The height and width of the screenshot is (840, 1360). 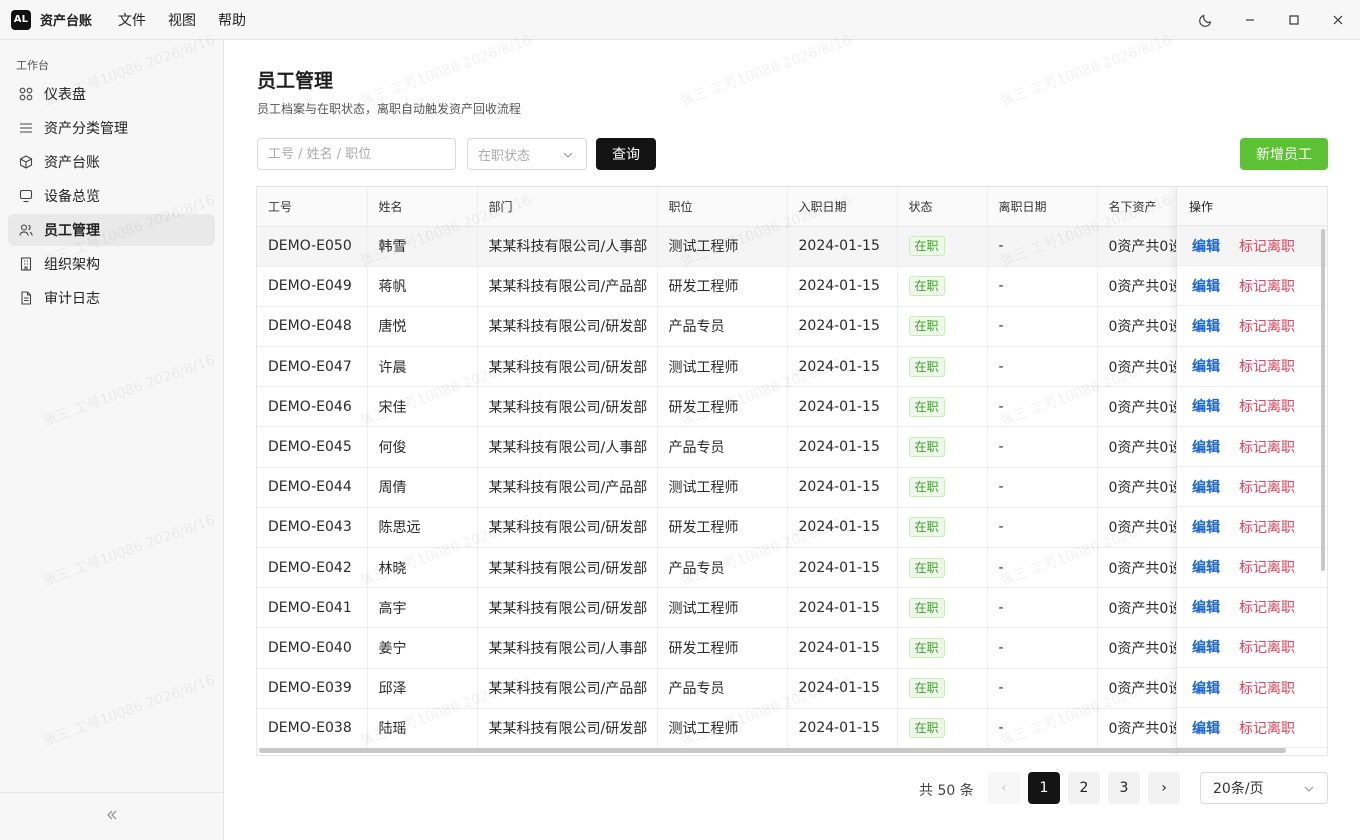 What do you see at coordinates (722, 207) in the screenshot?
I see `col-header-position: 职位` at bounding box center [722, 207].